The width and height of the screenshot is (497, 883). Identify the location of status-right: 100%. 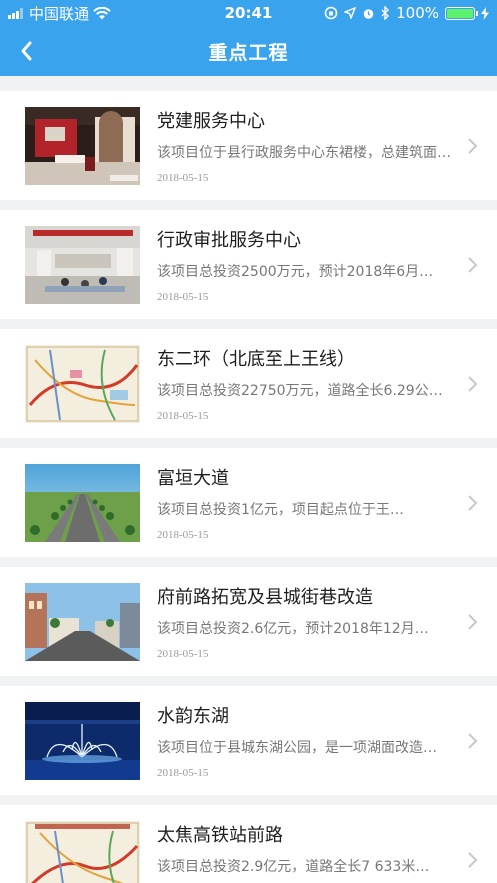
(406, 13).